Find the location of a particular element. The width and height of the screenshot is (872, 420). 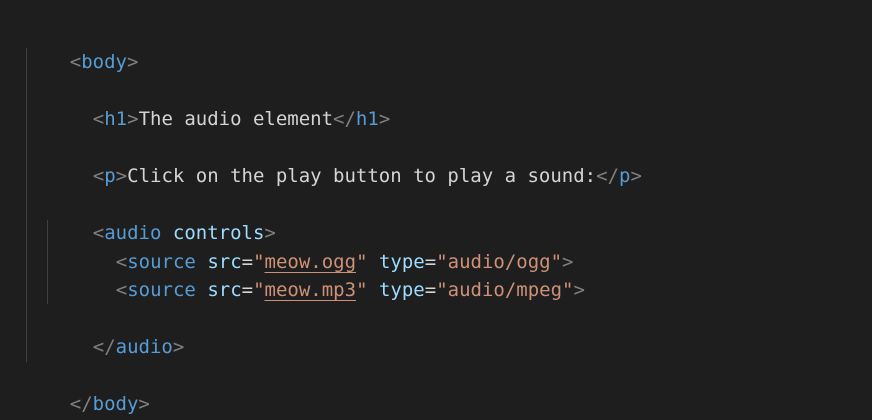

attribute-name: type is located at coordinates (401, 290).